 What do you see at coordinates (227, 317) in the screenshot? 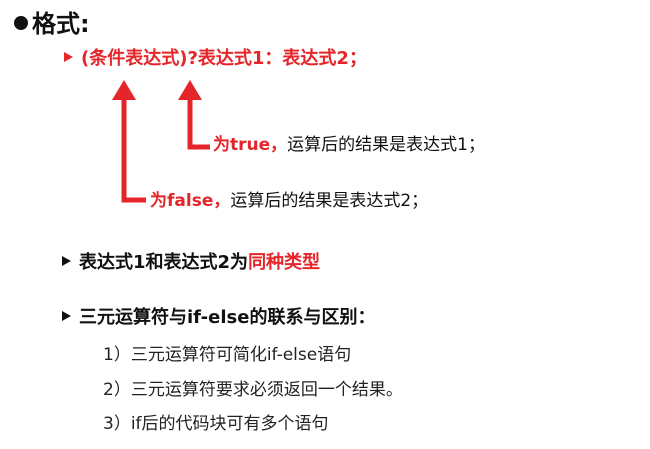
I see `relation-text: 三元运算符与if-else的联系与区别：` at bounding box center [227, 317].